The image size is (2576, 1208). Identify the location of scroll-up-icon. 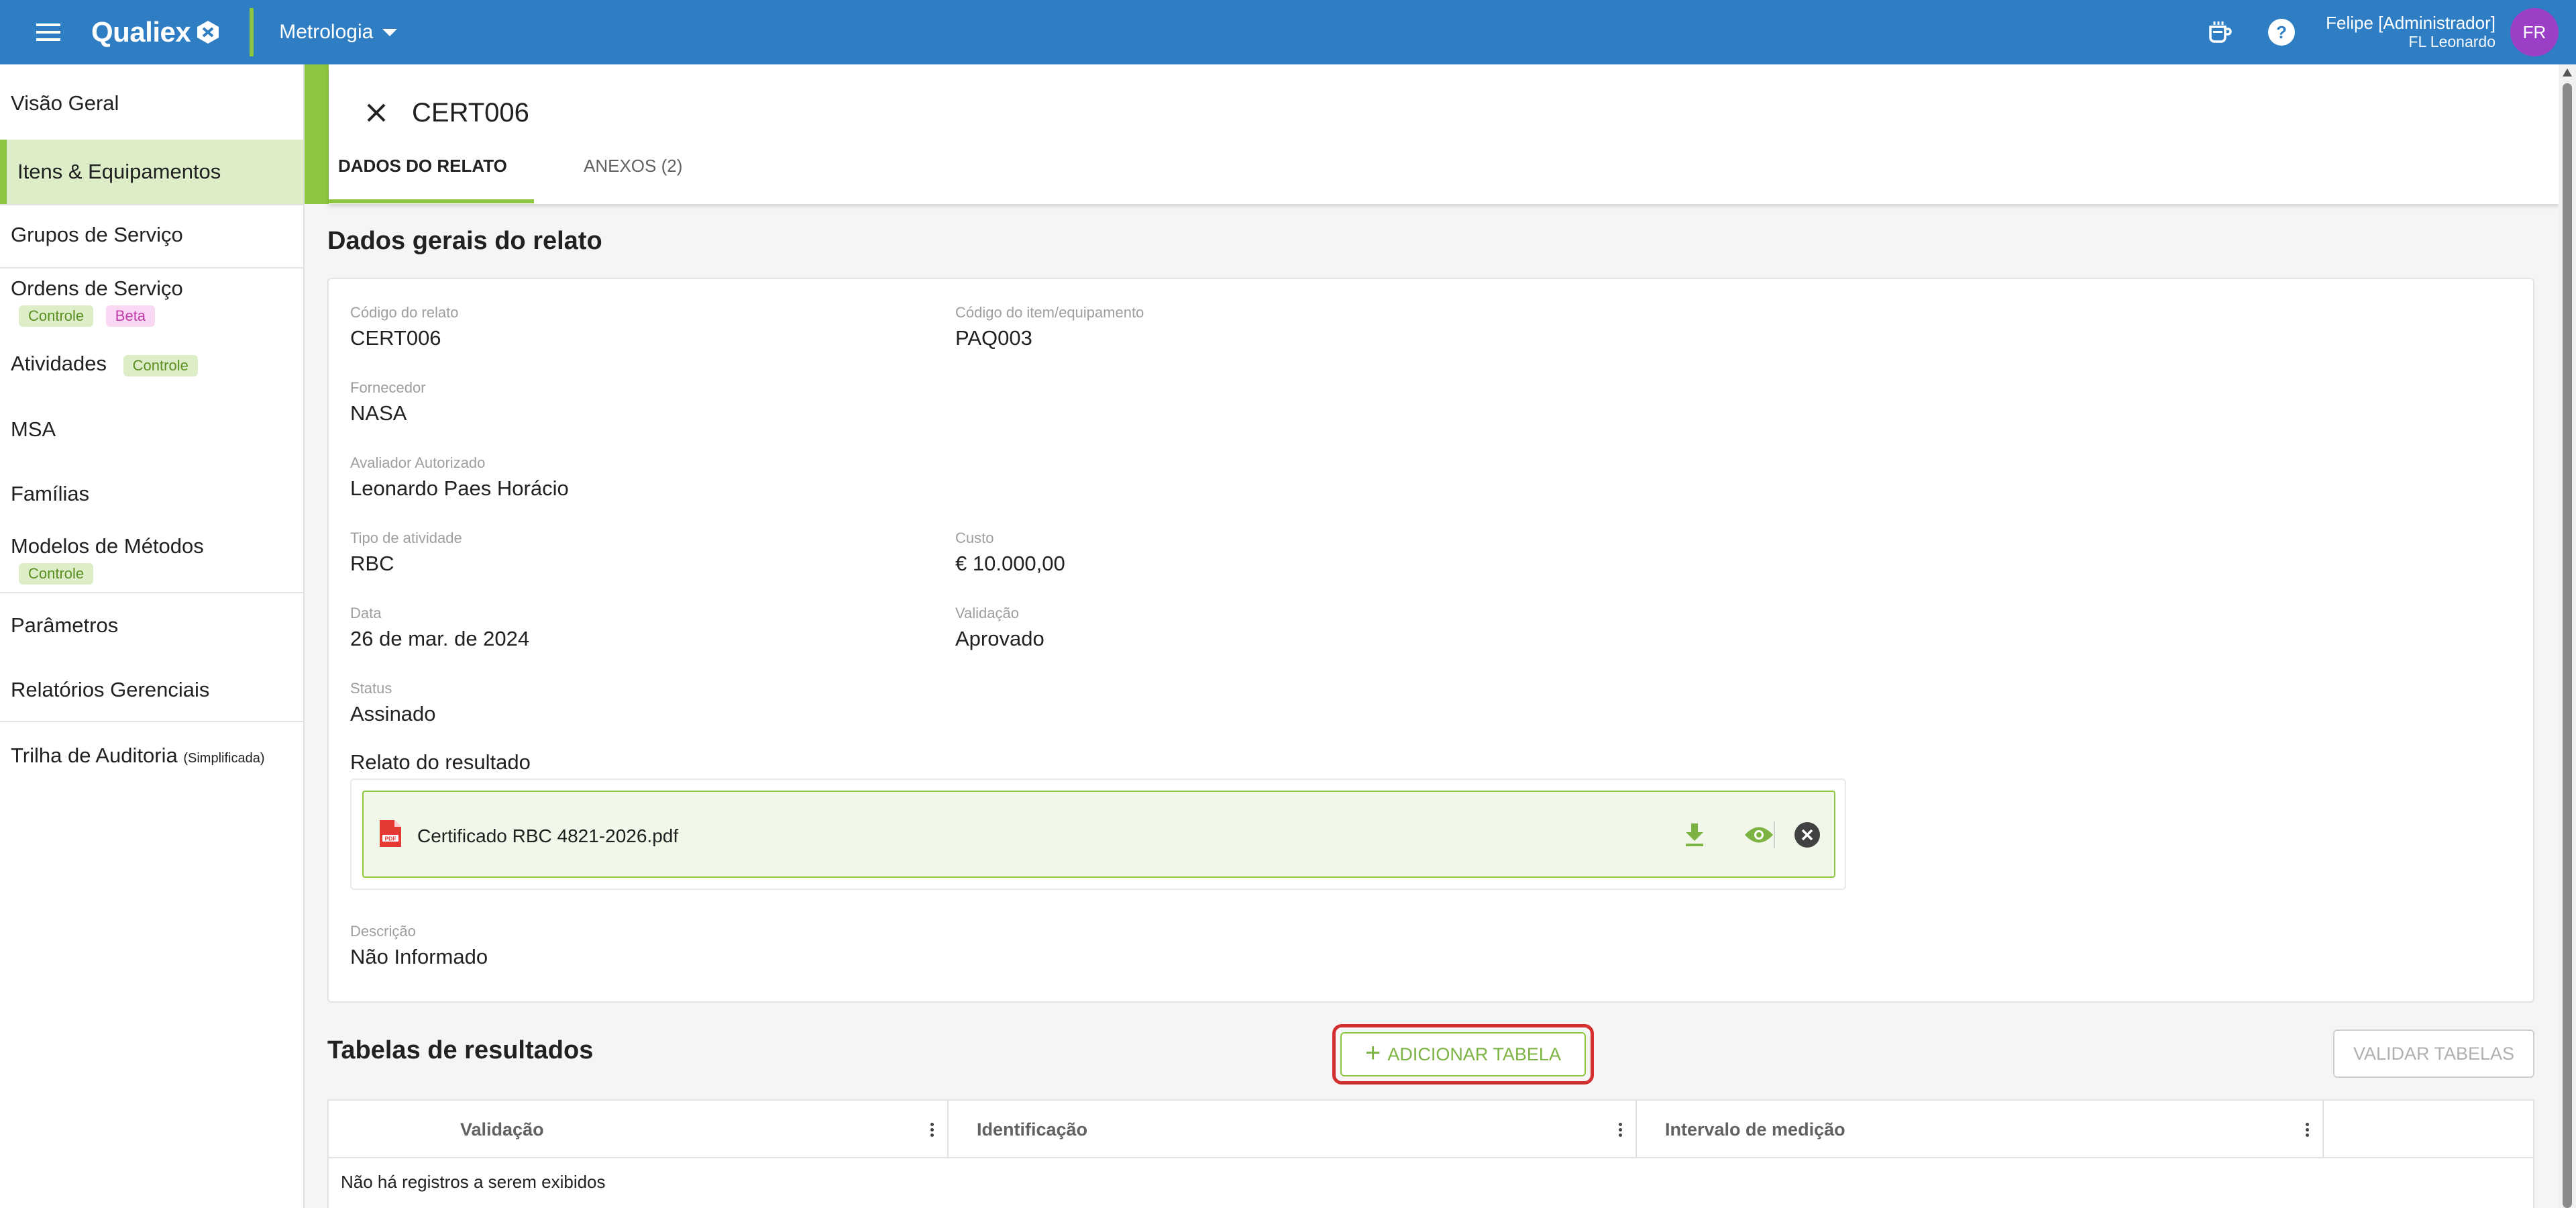
(2567, 72).